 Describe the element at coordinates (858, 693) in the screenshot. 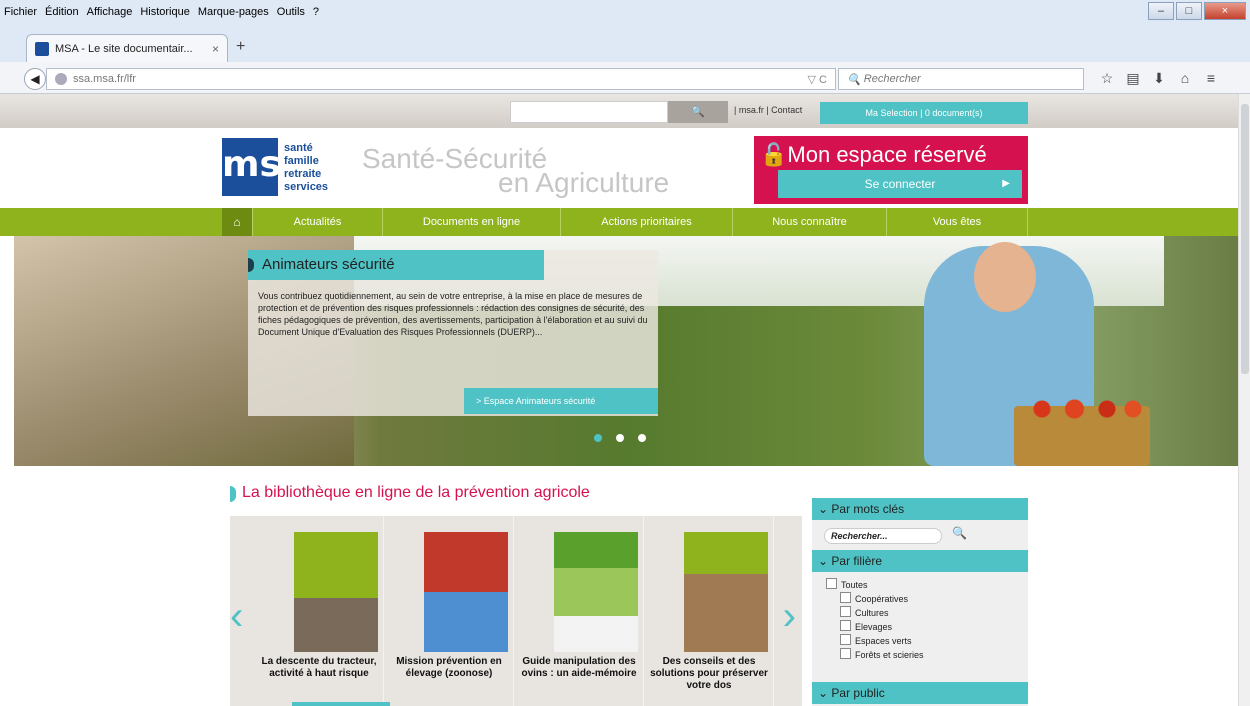

I see `filter-public-label: Par public` at that location.